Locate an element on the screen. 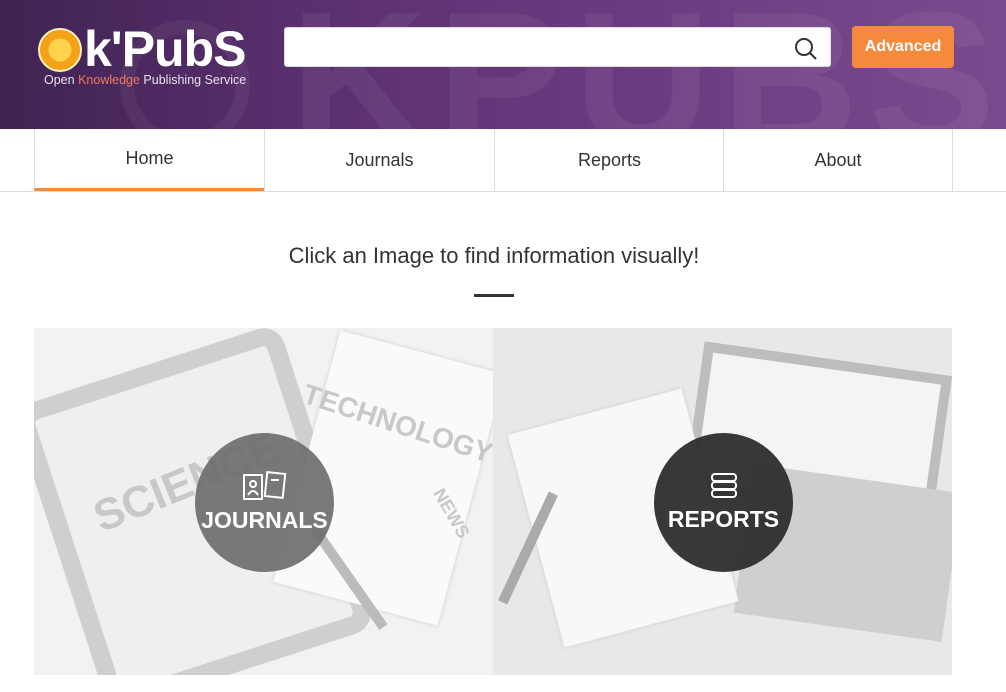 Image resolution: width=1006 pixels, height=692 pixels. tab-reports: Reports is located at coordinates (609, 160).